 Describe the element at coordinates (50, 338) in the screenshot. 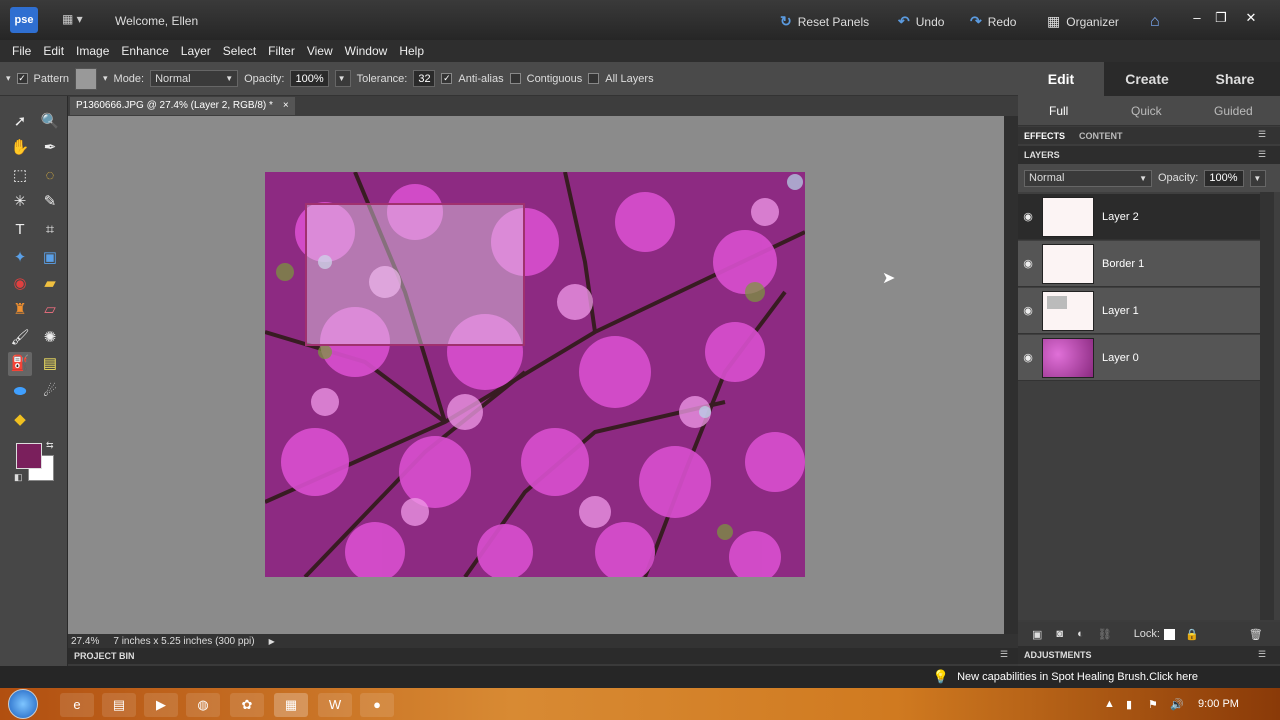

I see `smart-brush-tool-icon: ✺` at that location.